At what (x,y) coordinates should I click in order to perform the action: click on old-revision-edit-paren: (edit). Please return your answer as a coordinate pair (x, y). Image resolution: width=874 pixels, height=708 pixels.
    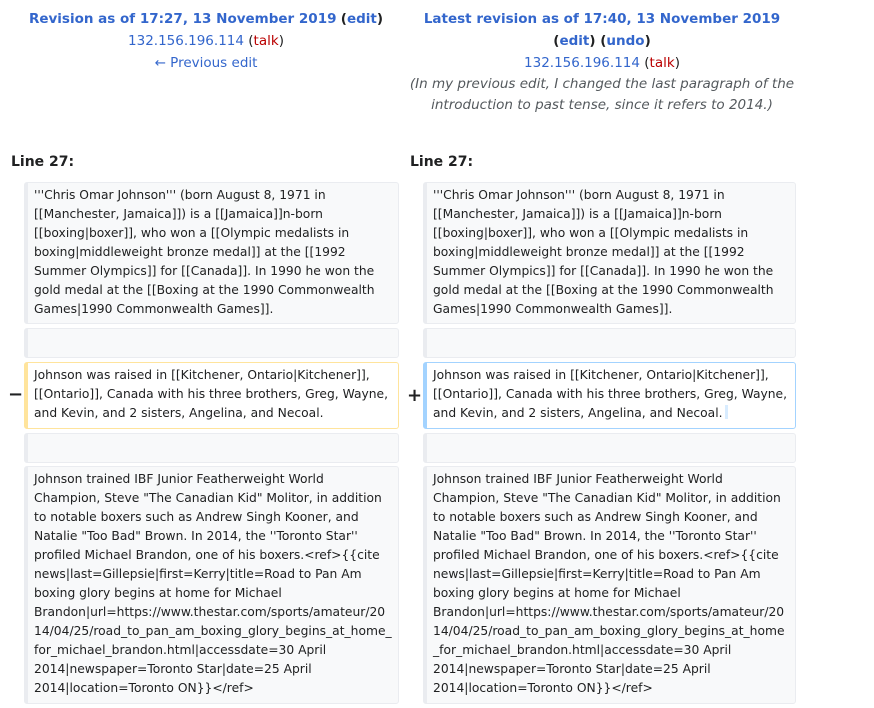
    Looking at the image, I should click on (362, 19).